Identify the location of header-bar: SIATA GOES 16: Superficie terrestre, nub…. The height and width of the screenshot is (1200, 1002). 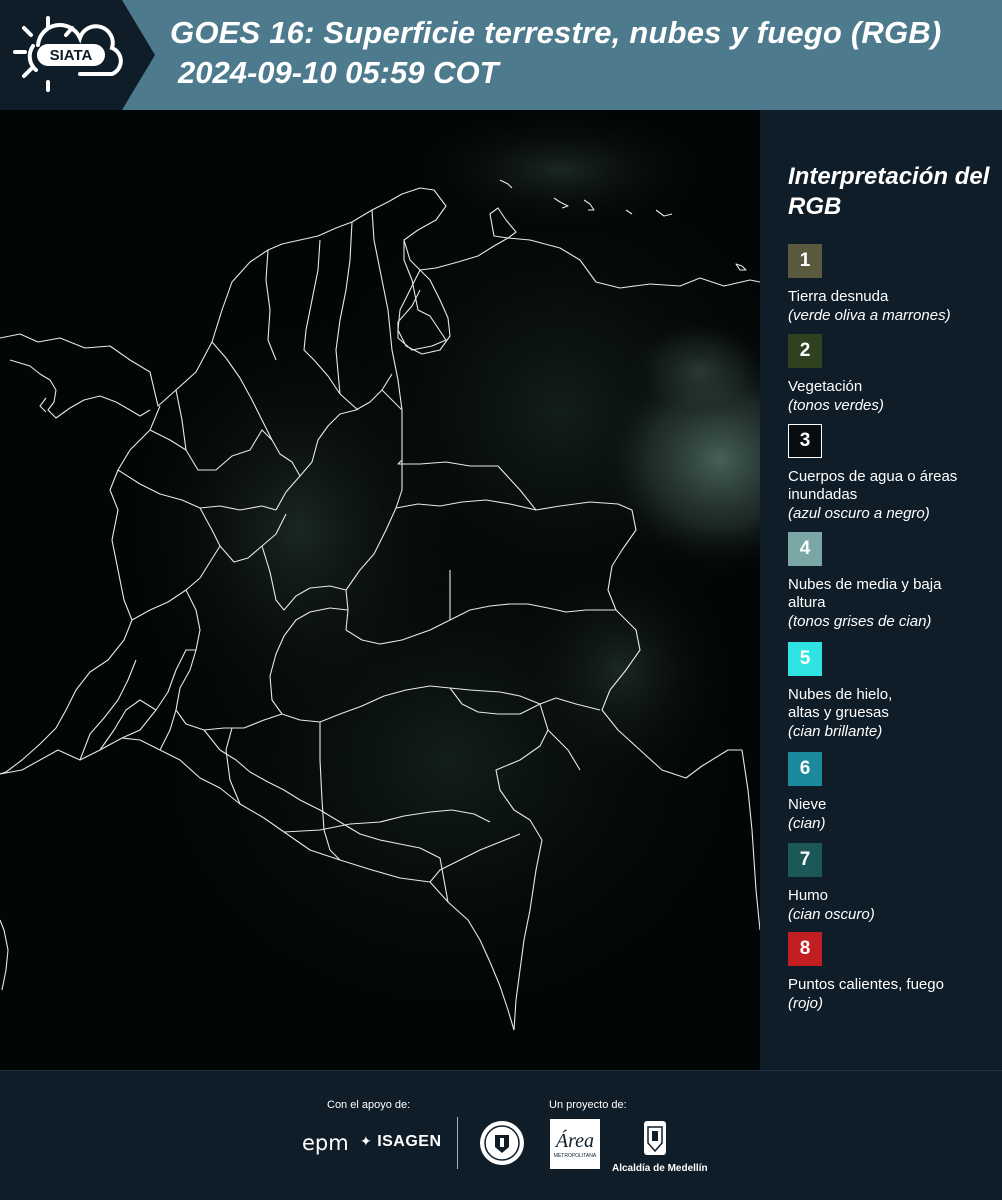
(501, 55).